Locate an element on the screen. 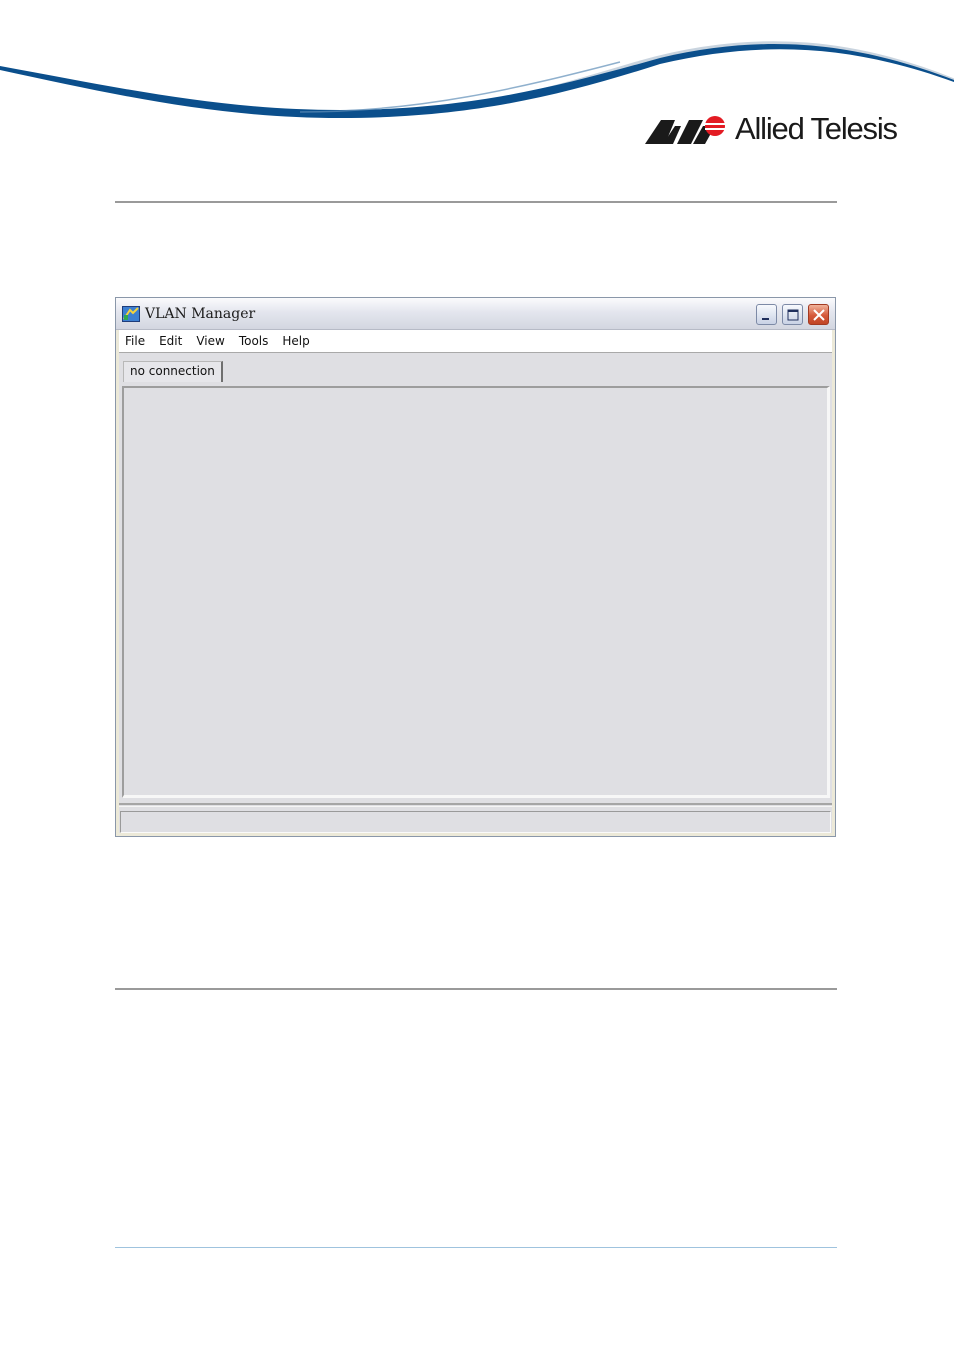  title-bar: VLAN Manager is located at coordinates (475, 314).